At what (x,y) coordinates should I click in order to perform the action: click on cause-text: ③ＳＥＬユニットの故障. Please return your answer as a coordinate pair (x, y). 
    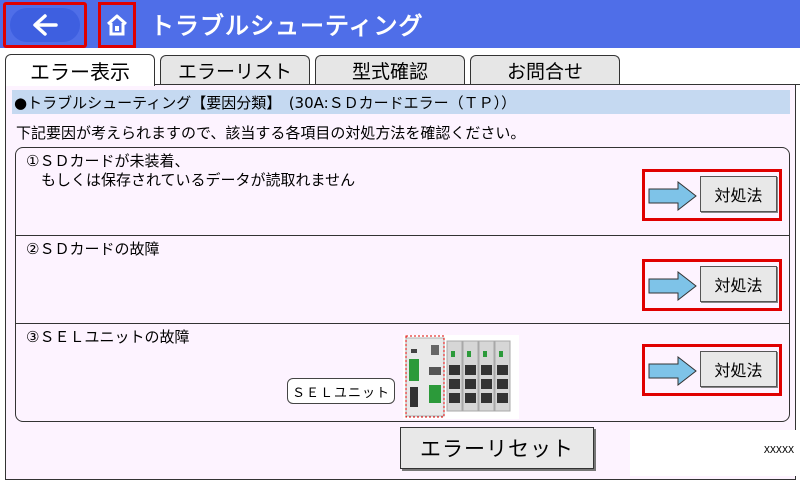
    Looking at the image, I should click on (108, 337).